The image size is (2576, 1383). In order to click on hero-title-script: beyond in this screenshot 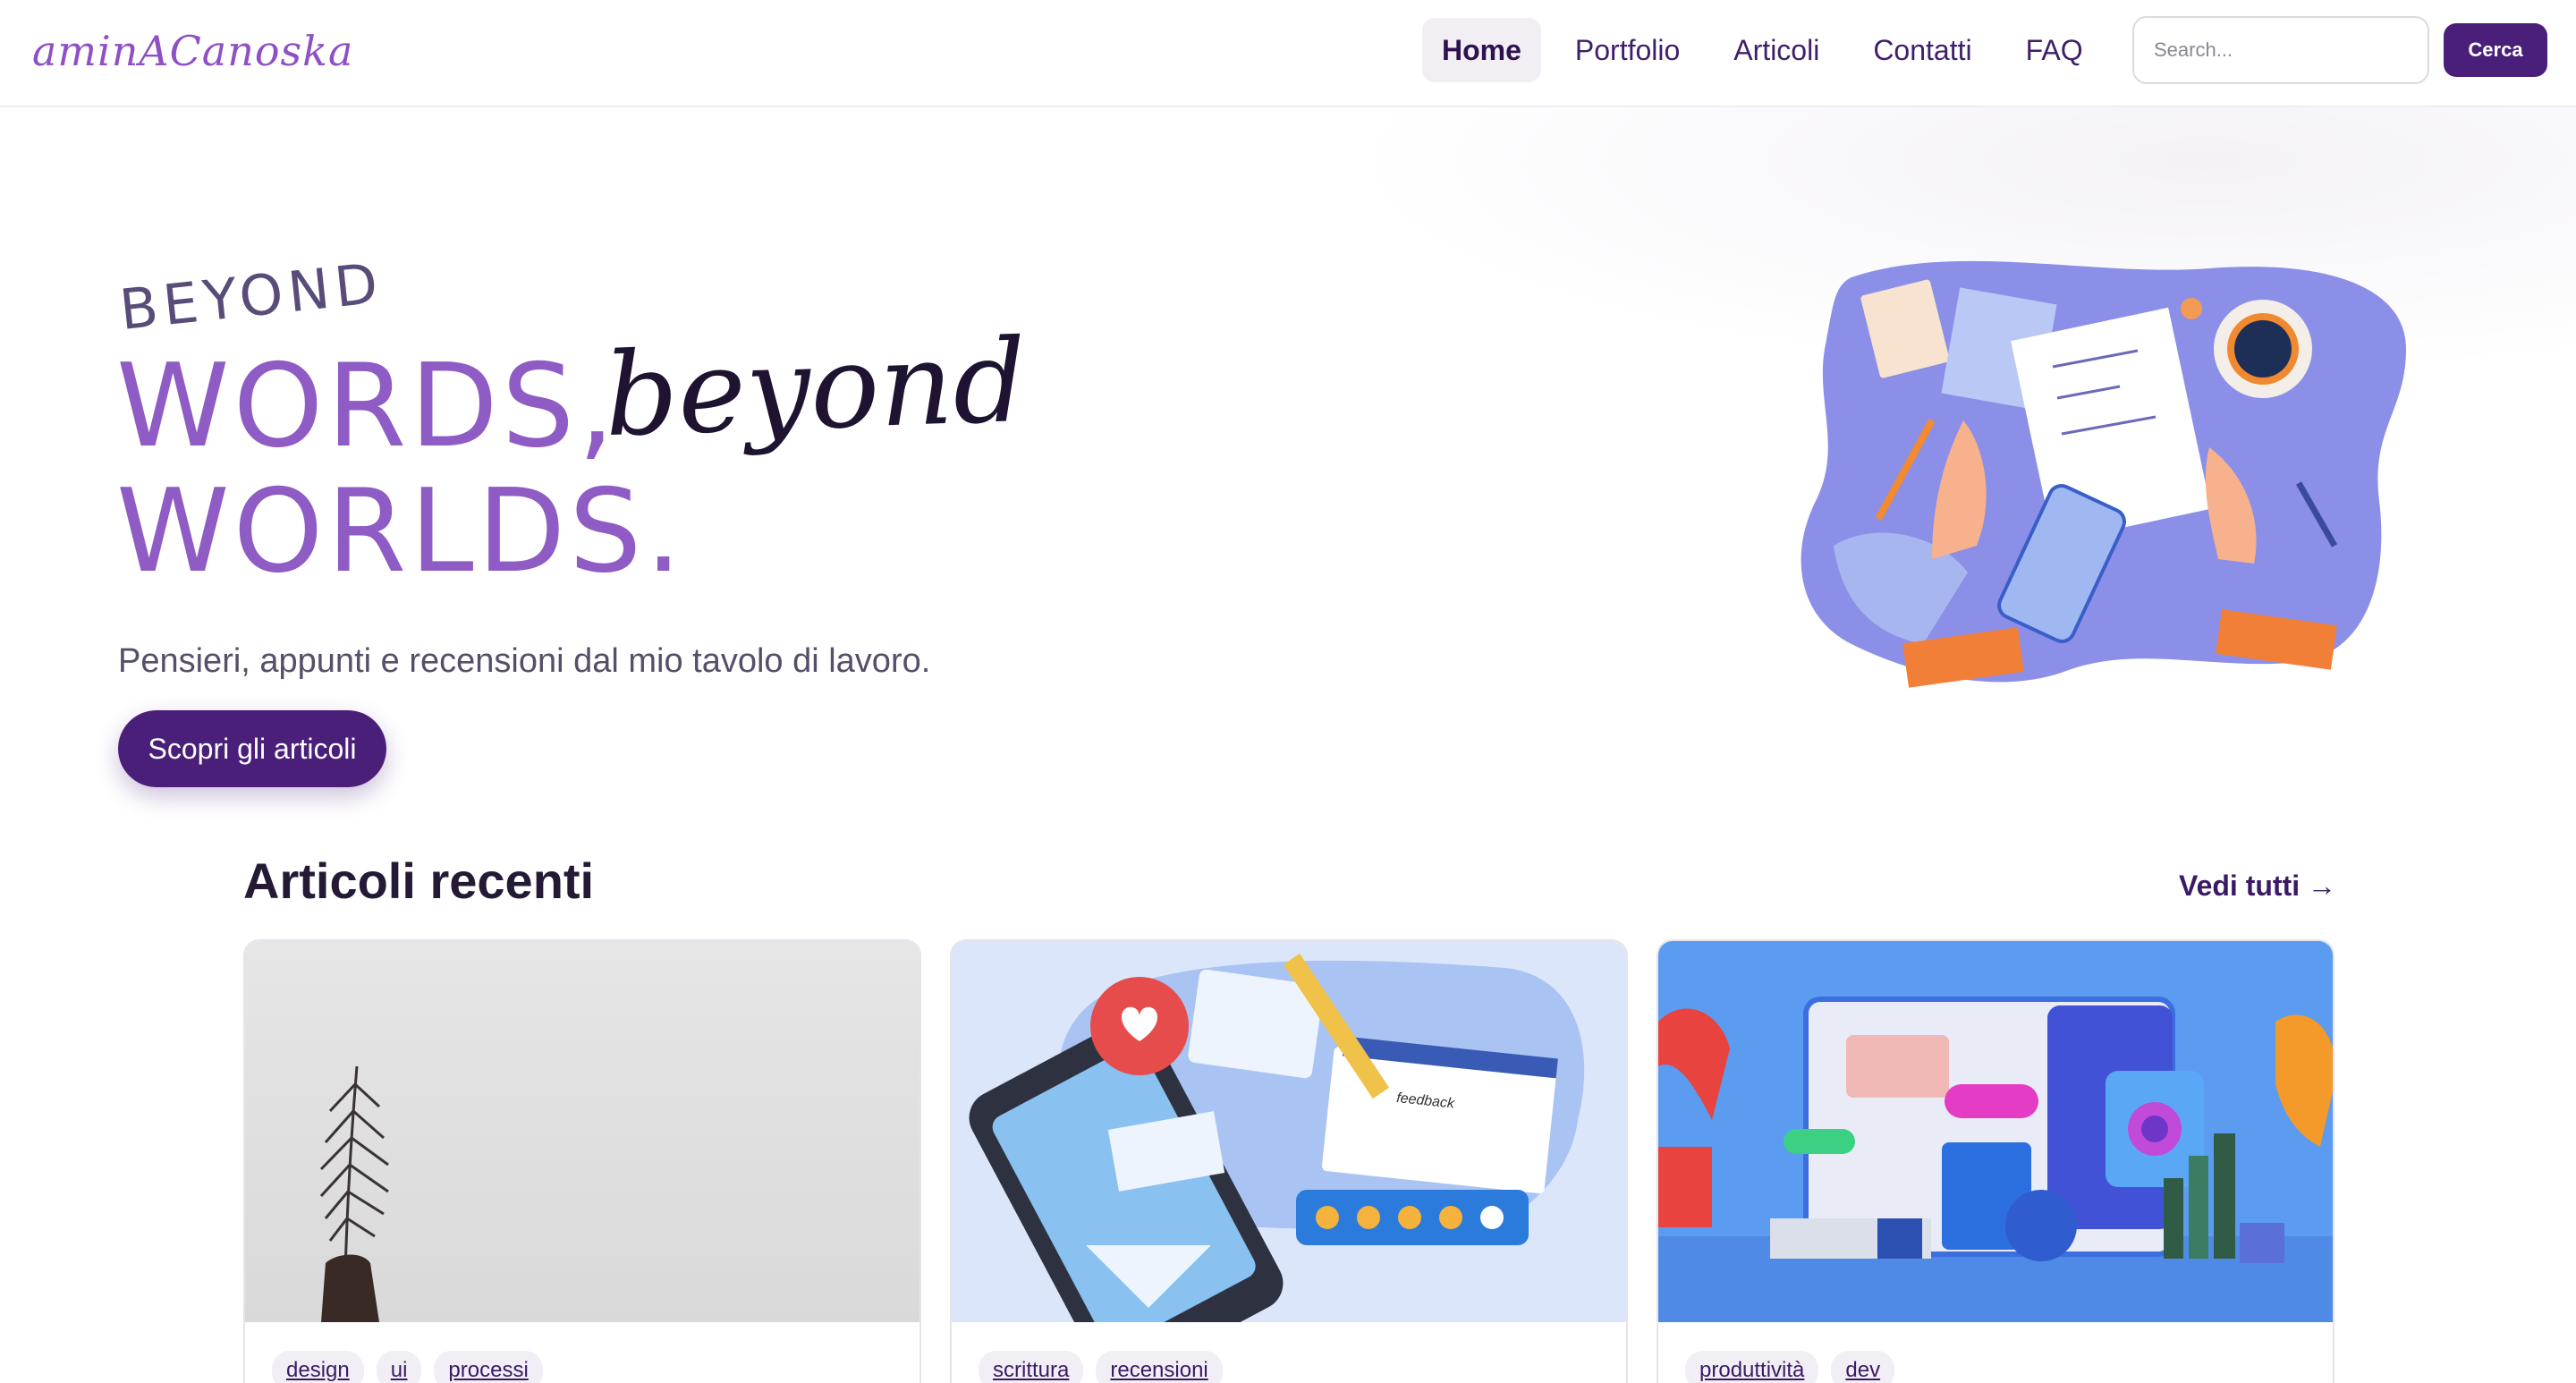, I will do `click(815, 389)`.